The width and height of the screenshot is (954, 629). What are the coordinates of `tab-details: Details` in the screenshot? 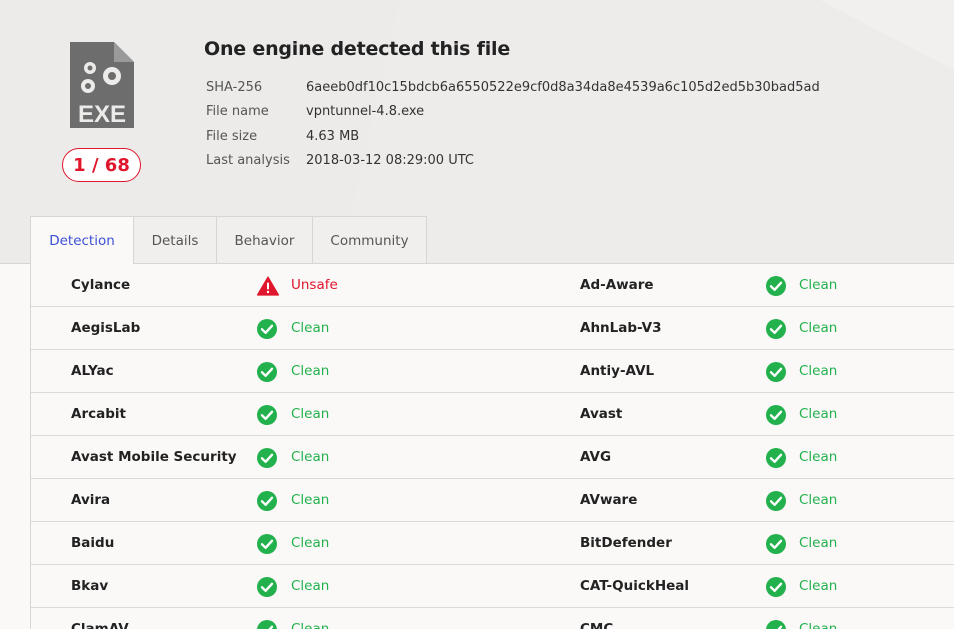 It's located at (175, 240).